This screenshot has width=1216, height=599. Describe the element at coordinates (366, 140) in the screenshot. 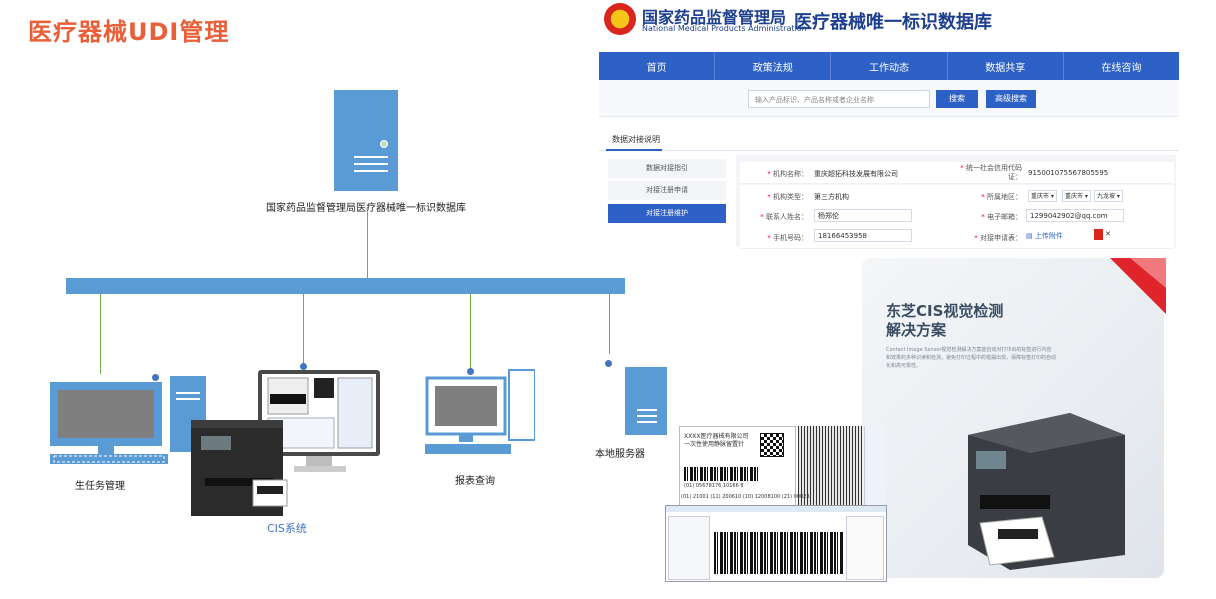

I see `database-server-icon` at that location.